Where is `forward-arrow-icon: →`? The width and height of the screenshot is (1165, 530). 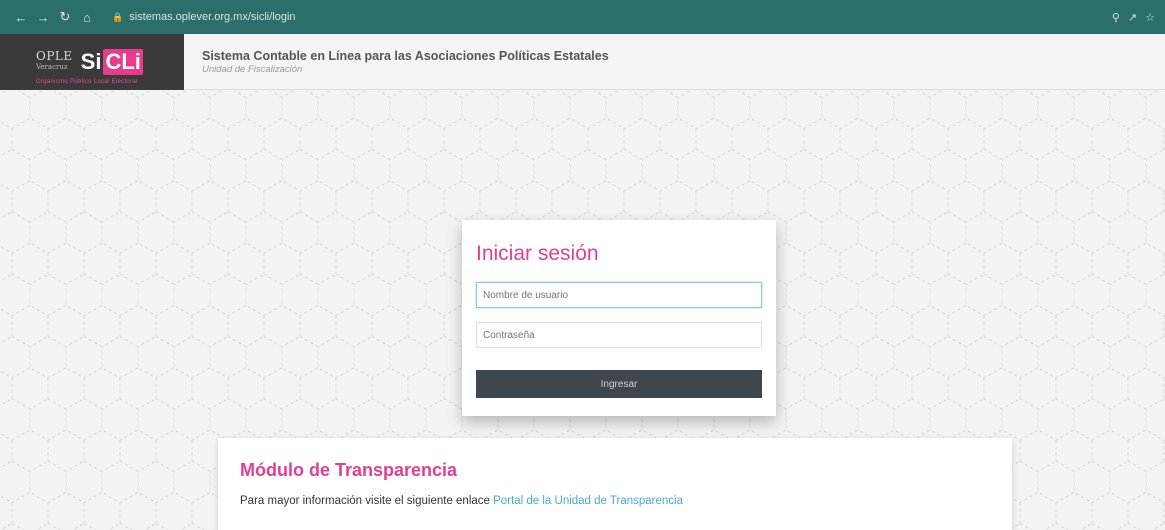
forward-arrow-icon: → is located at coordinates (43, 17).